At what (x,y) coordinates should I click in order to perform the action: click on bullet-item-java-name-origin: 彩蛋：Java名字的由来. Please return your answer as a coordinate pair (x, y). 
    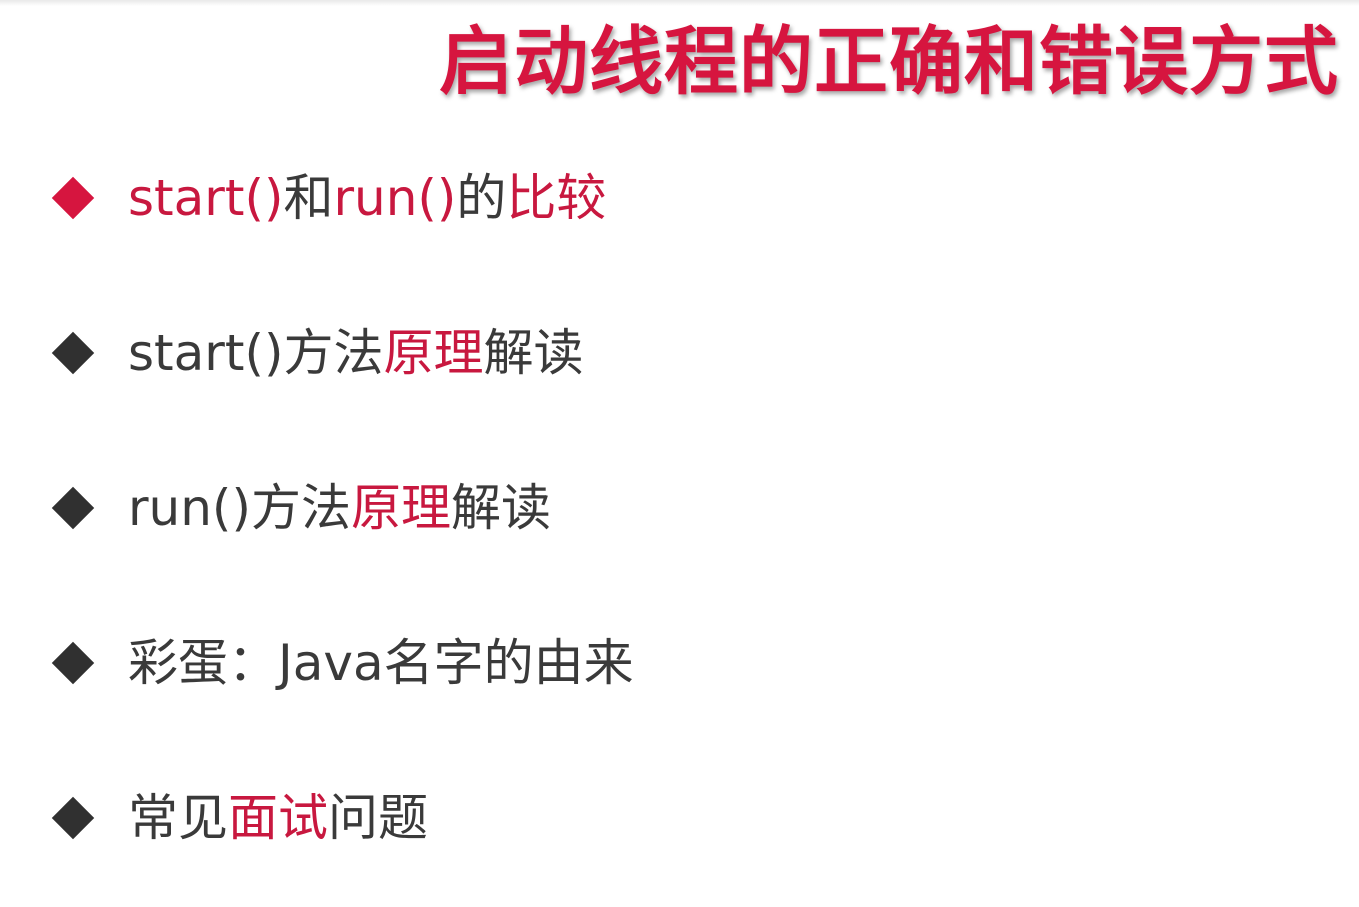
    Looking at the image, I should click on (342, 663).